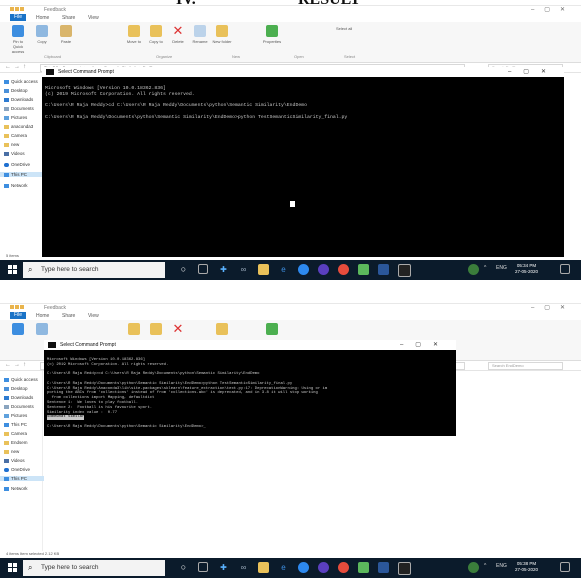 This screenshot has width=581, height=578. What do you see at coordinates (272, 37) in the screenshot?
I see `properties-button: Properties` at bounding box center [272, 37].